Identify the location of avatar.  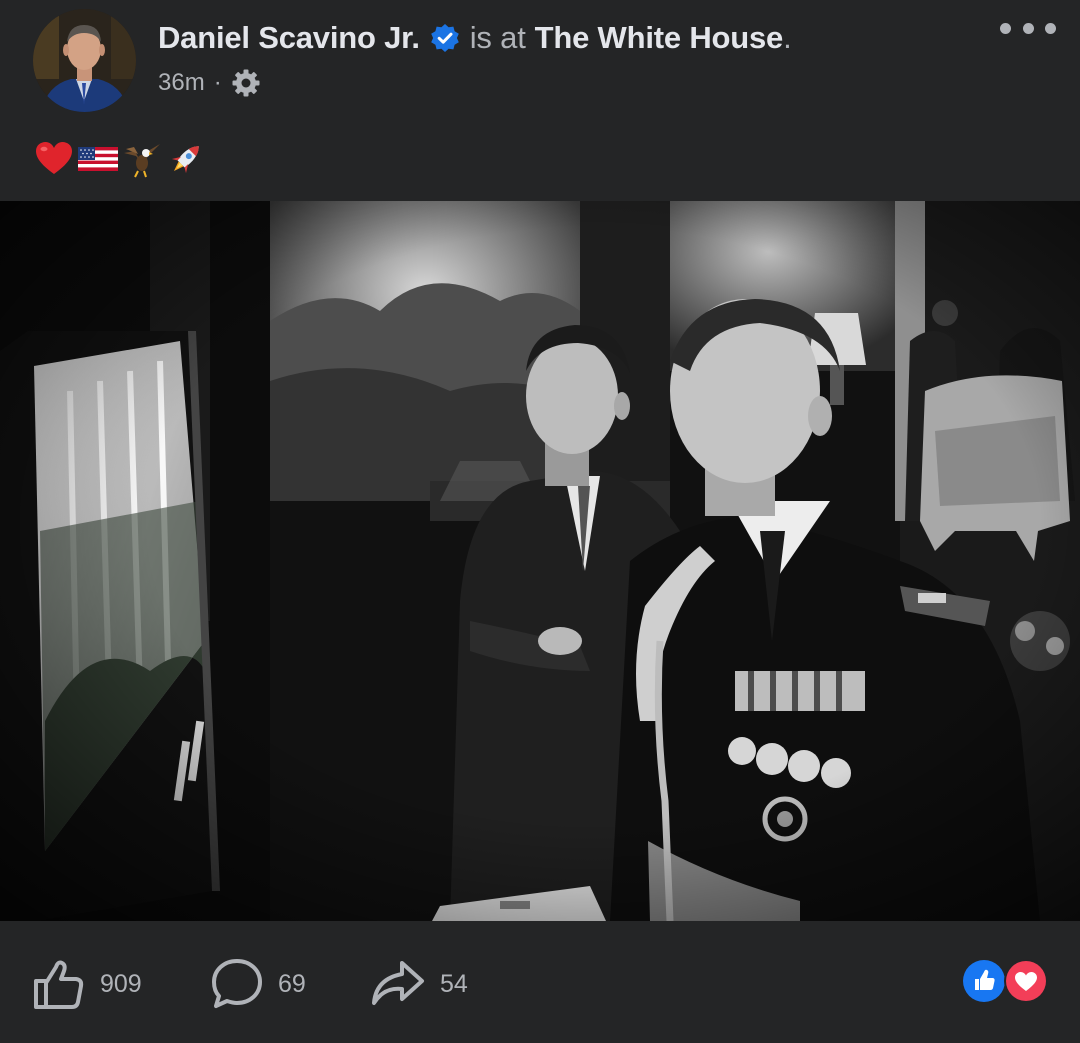
(84, 60).